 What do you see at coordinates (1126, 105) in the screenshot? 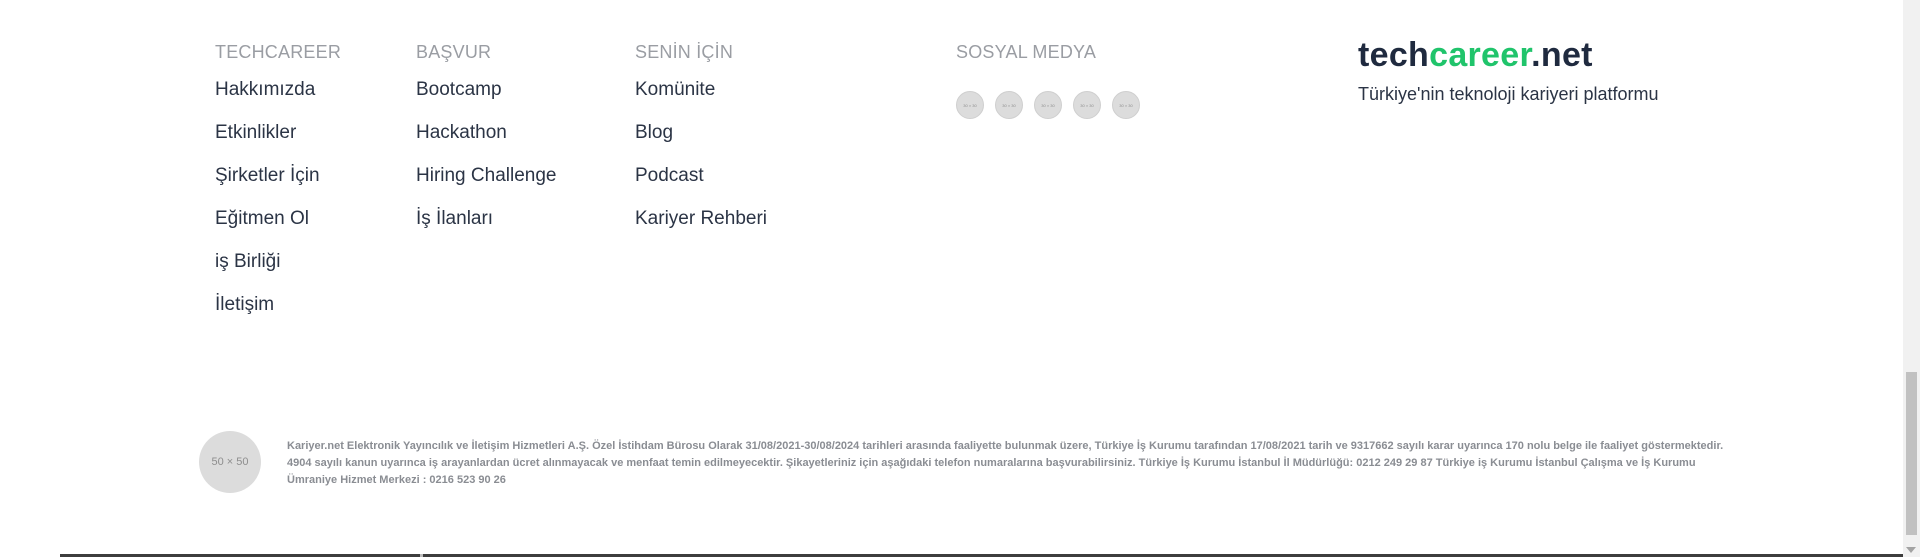
I see `social-icon-5: 30 × 30` at bounding box center [1126, 105].